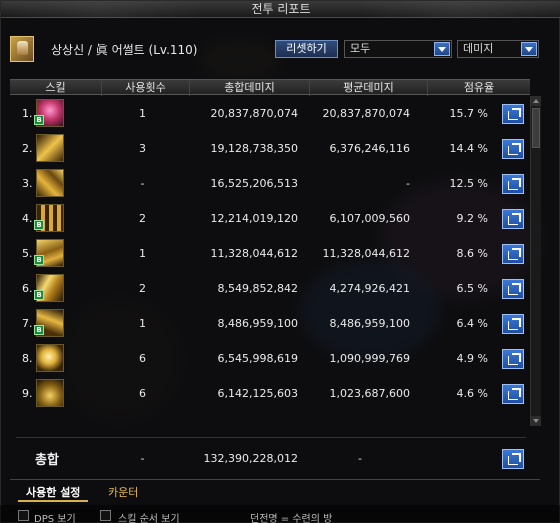  I want to click on use-count: 6, so click(142, 393).